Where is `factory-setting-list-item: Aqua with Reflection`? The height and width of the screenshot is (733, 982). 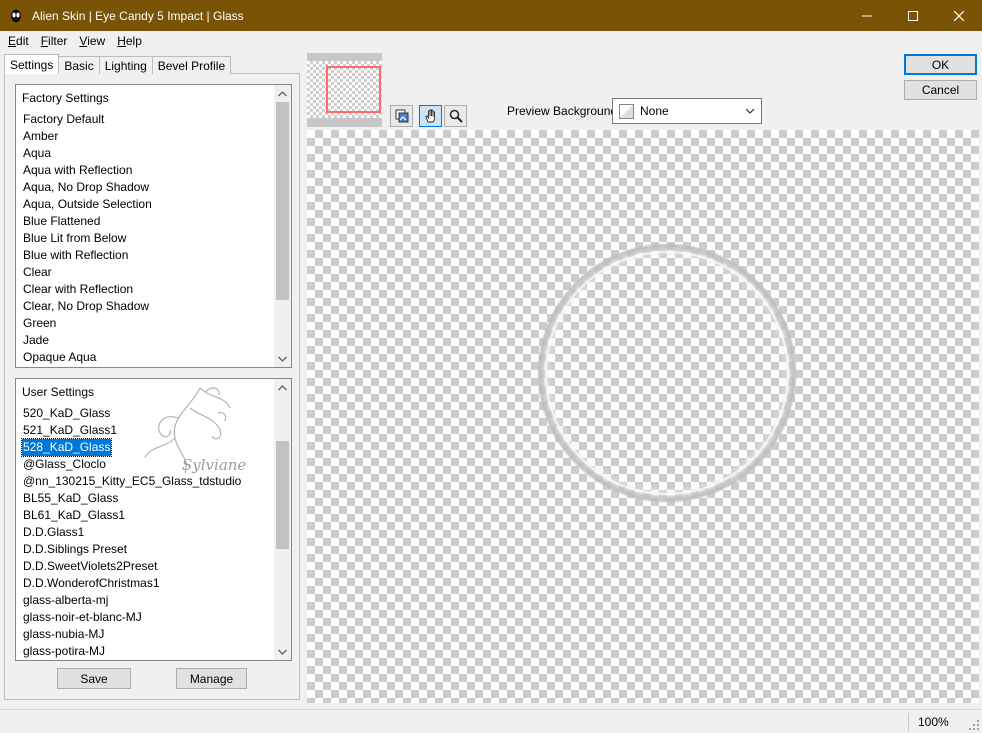
factory-setting-list-item: Aqua with Reflection is located at coordinates (87, 170).